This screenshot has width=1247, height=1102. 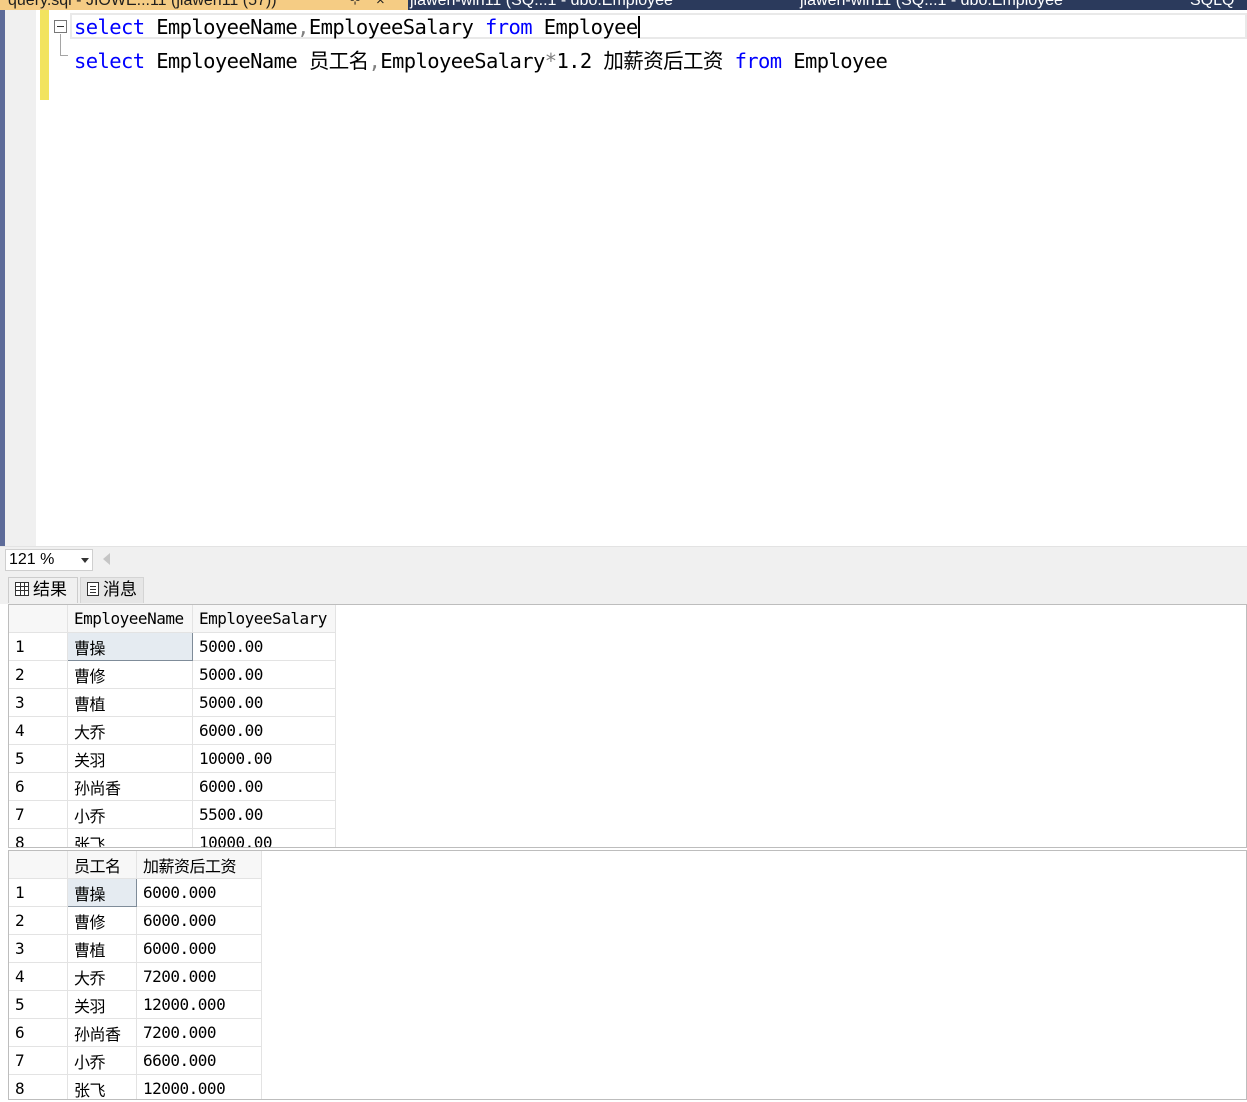 I want to click on table-row: 4 大乔 7200.000, so click(x=135, y=976).